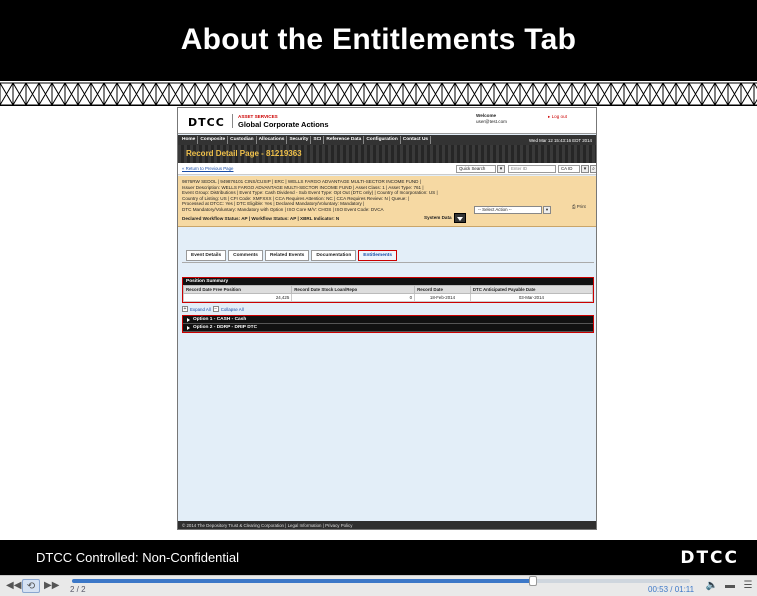 This screenshot has height=596, width=757. What do you see at coordinates (244, 153) in the screenshot?
I see `page-title: Record Detail Page - 81219363` at bounding box center [244, 153].